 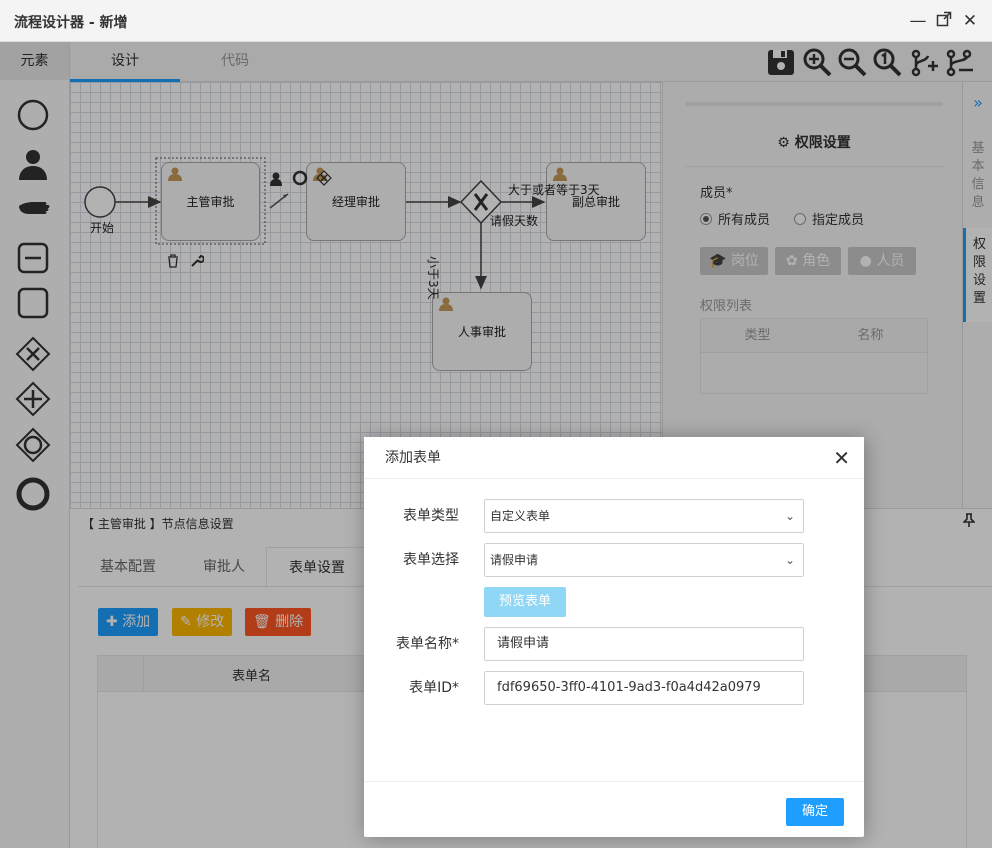 What do you see at coordinates (434, 688) in the screenshot?
I see `form-id-label: 表单ID*` at bounding box center [434, 688].